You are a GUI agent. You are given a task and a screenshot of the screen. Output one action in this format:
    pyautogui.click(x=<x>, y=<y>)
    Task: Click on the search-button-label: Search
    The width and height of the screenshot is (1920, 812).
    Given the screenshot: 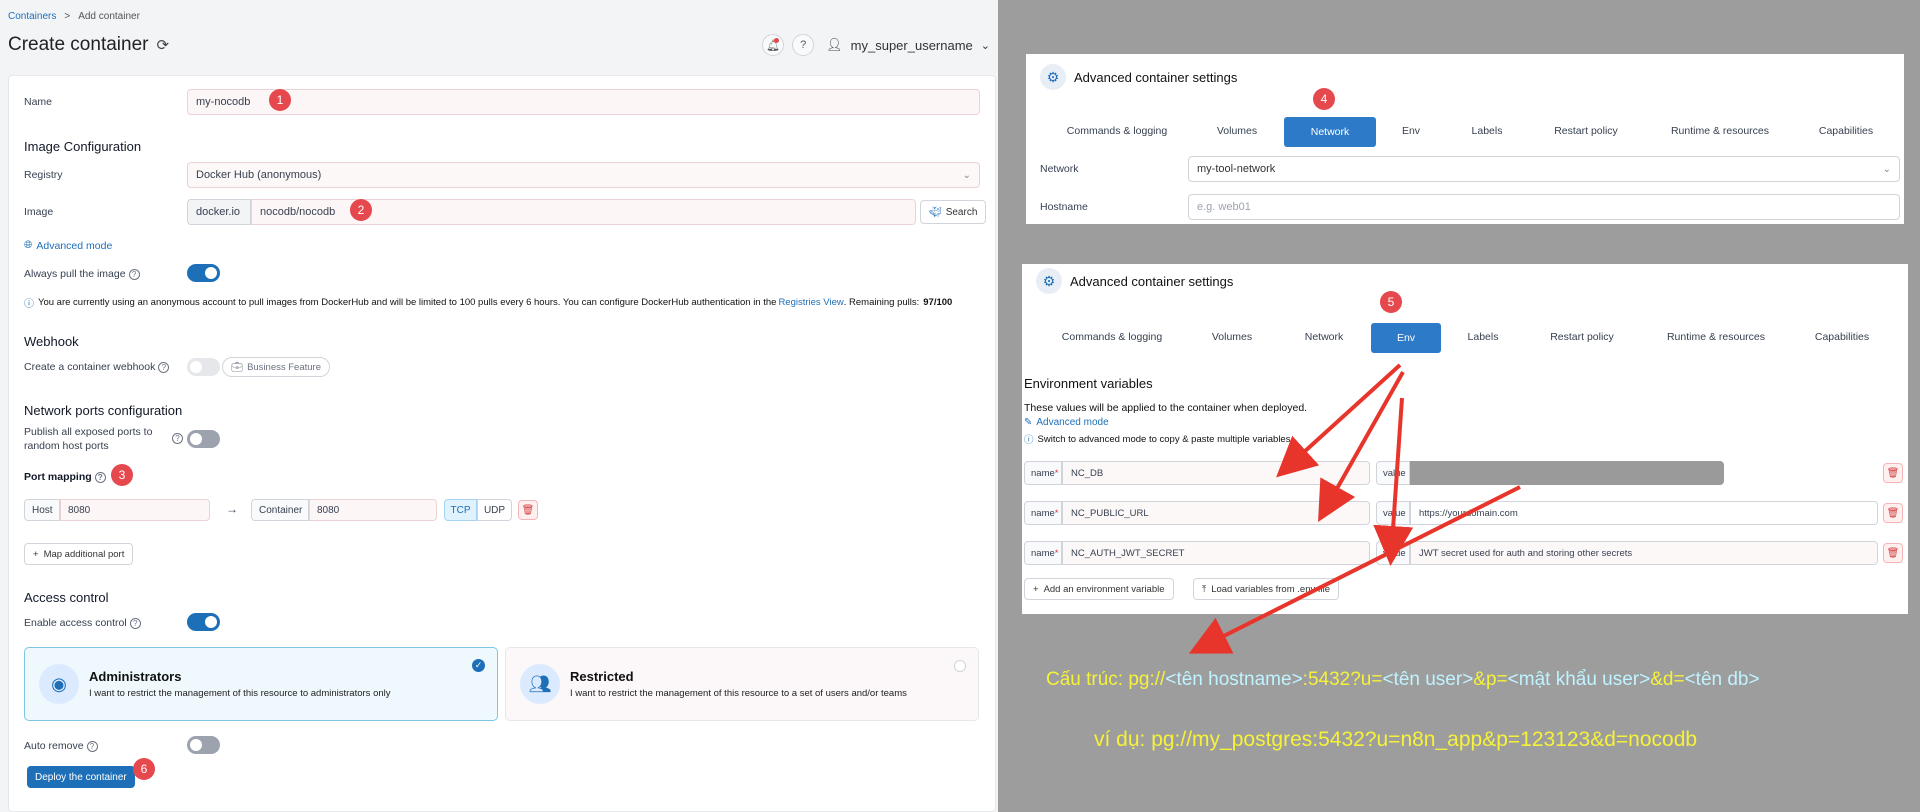 What is the action you would take?
    pyautogui.click(x=961, y=212)
    